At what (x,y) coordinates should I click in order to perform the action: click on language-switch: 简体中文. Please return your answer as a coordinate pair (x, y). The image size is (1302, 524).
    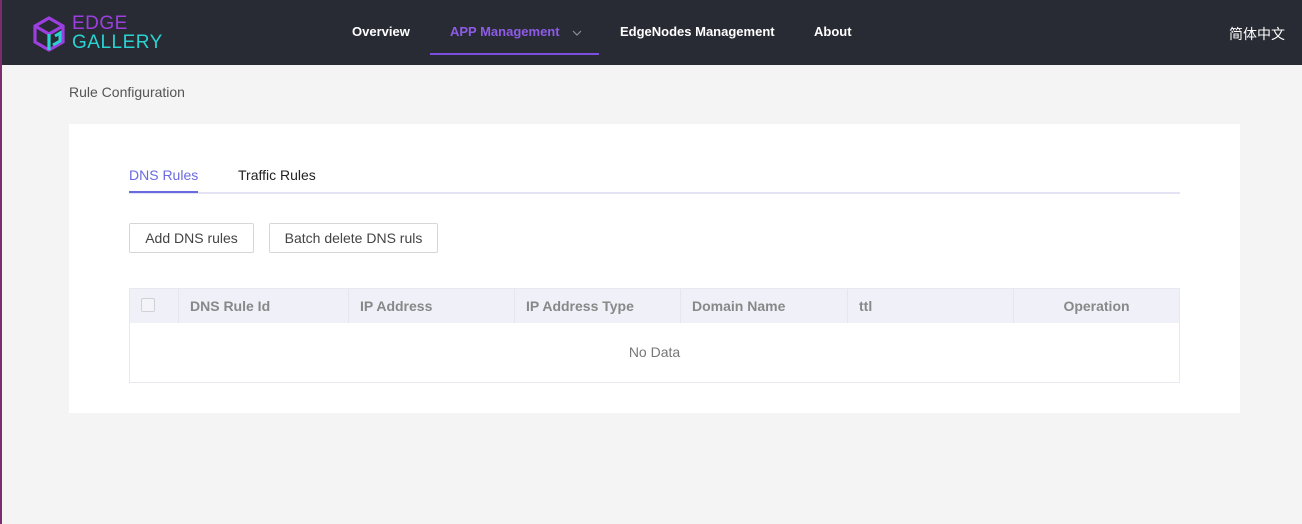
    Looking at the image, I should click on (1257, 34).